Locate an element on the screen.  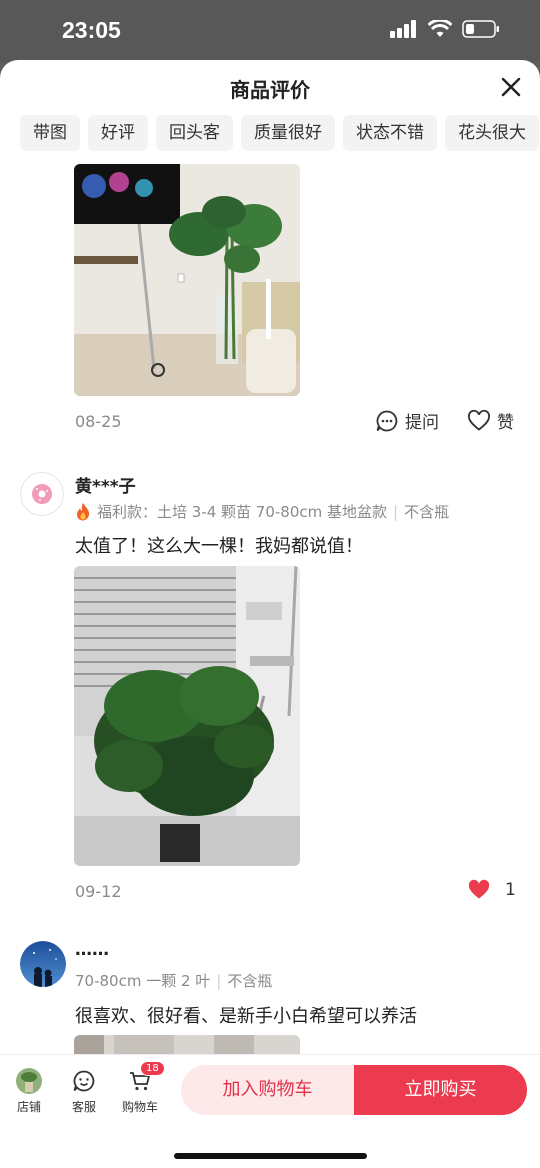
customer-service-icon is located at coordinates (84, 1081).